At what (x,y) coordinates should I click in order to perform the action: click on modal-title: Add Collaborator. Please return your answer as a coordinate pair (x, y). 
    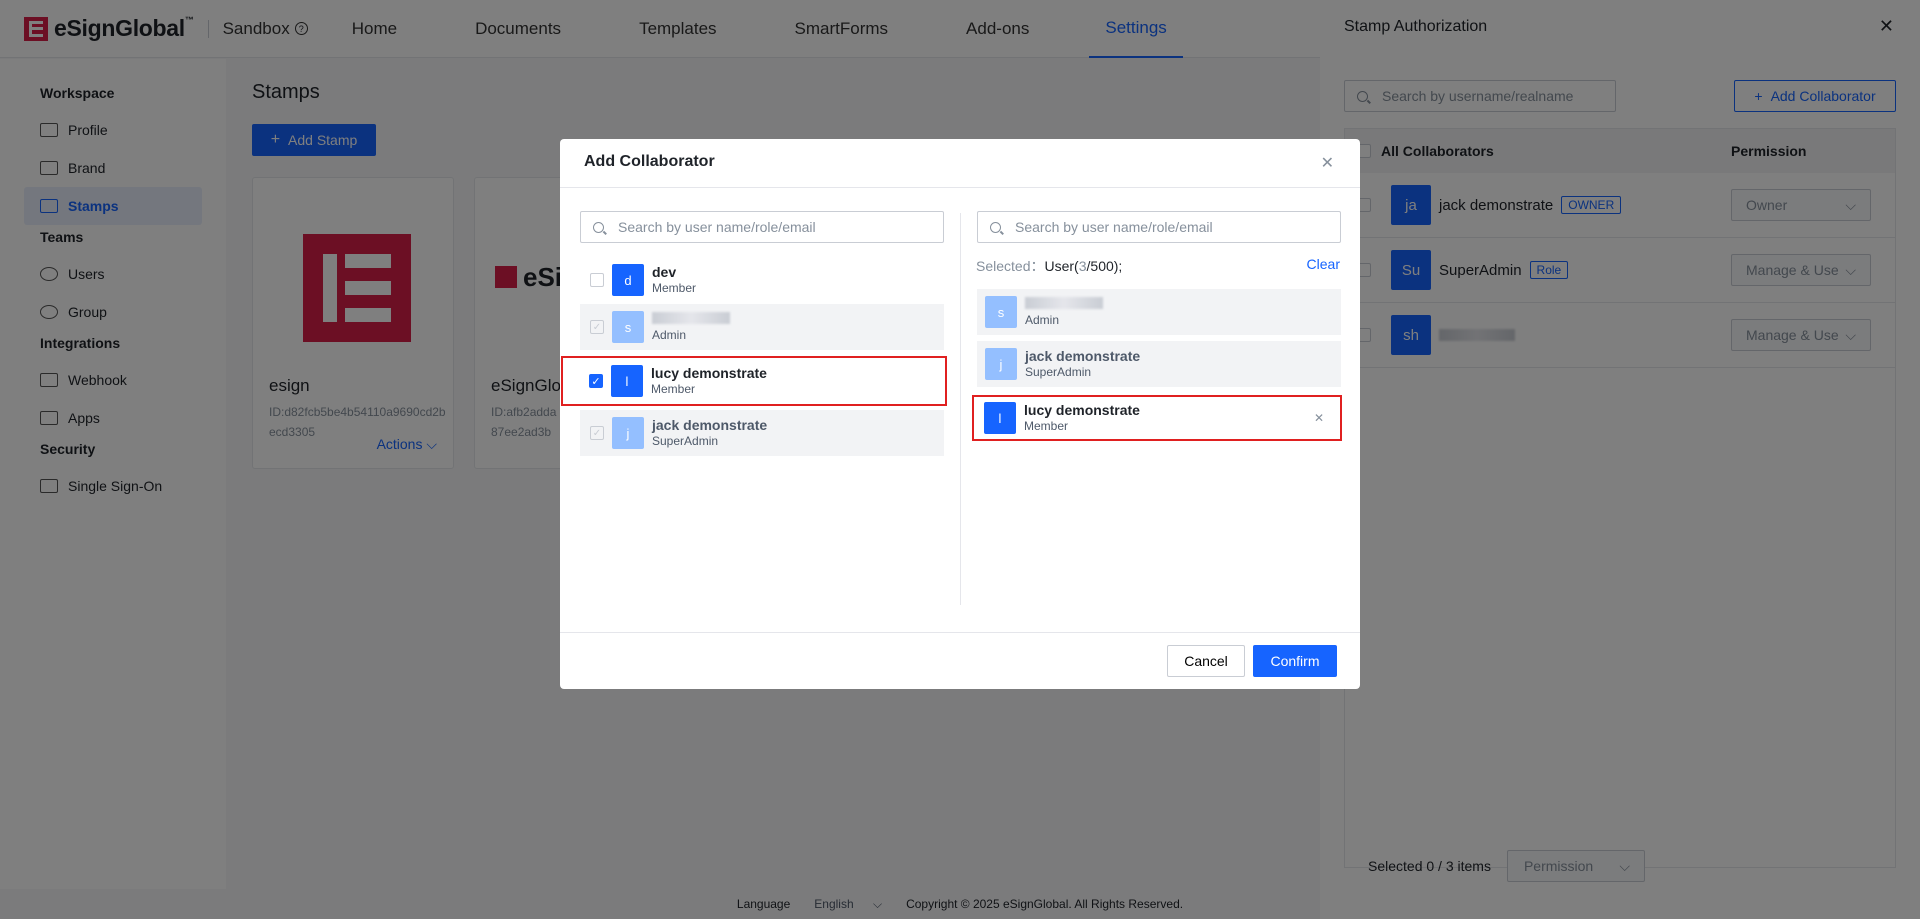
    Looking at the image, I should click on (649, 161).